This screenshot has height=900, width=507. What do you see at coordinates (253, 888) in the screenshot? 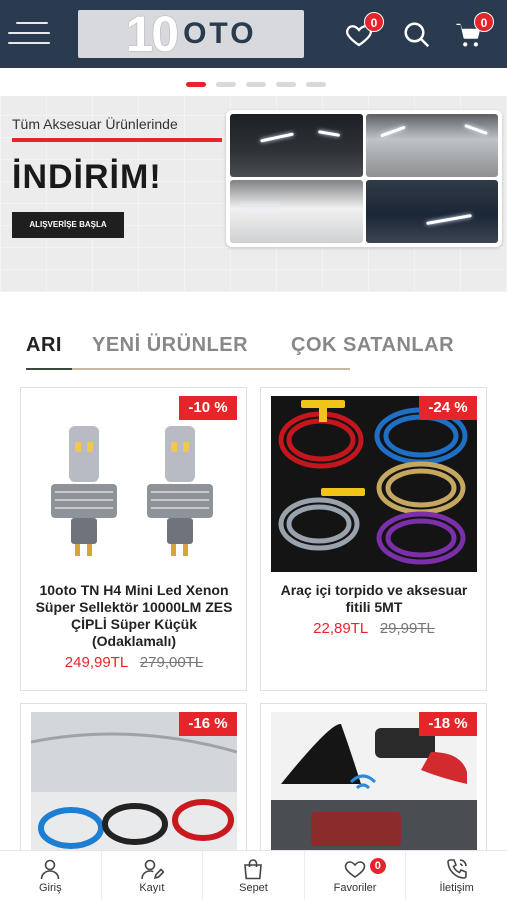
I see `nav-label: Sepet` at bounding box center [253, 888].